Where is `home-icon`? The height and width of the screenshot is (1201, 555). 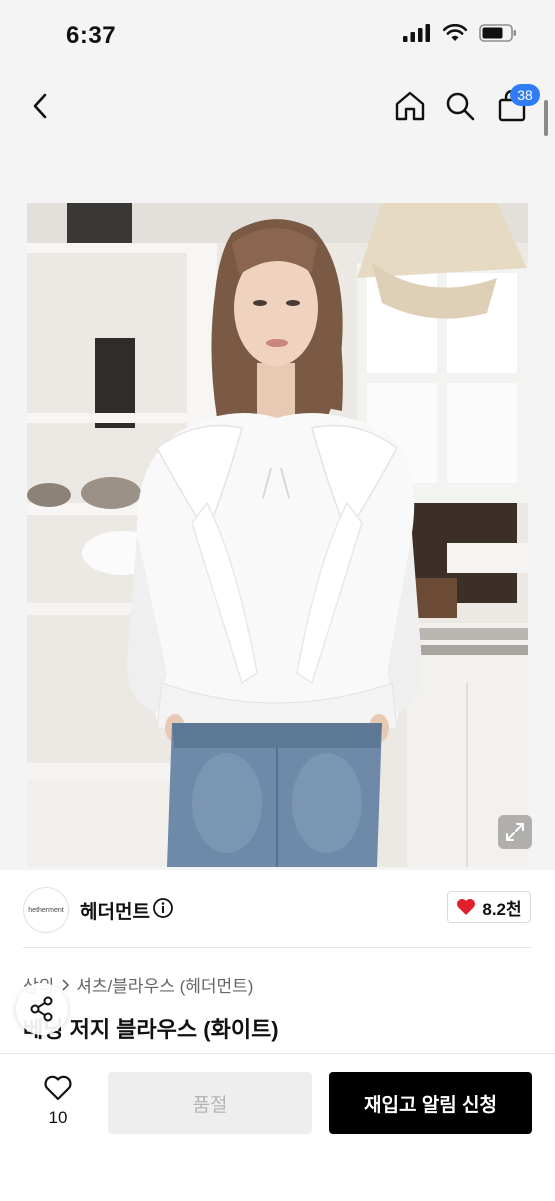 home-icon is located at coordinates (410, 106).